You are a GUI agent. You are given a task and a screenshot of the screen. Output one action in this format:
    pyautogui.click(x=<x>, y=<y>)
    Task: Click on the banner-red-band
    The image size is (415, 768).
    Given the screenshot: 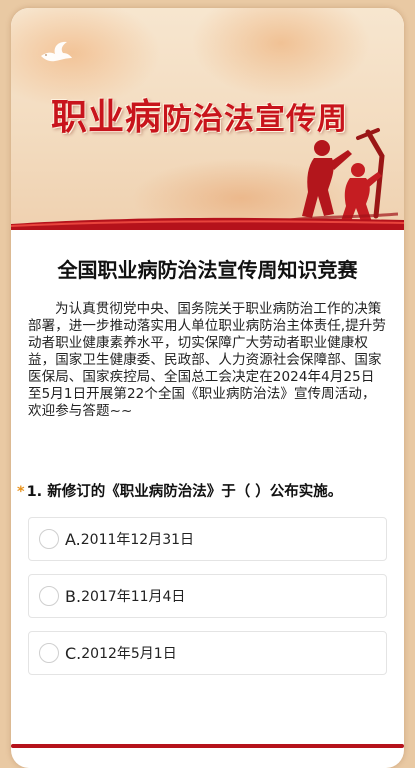 What is the action you would take?
    pyautogui.click(x=207, y=223)
    